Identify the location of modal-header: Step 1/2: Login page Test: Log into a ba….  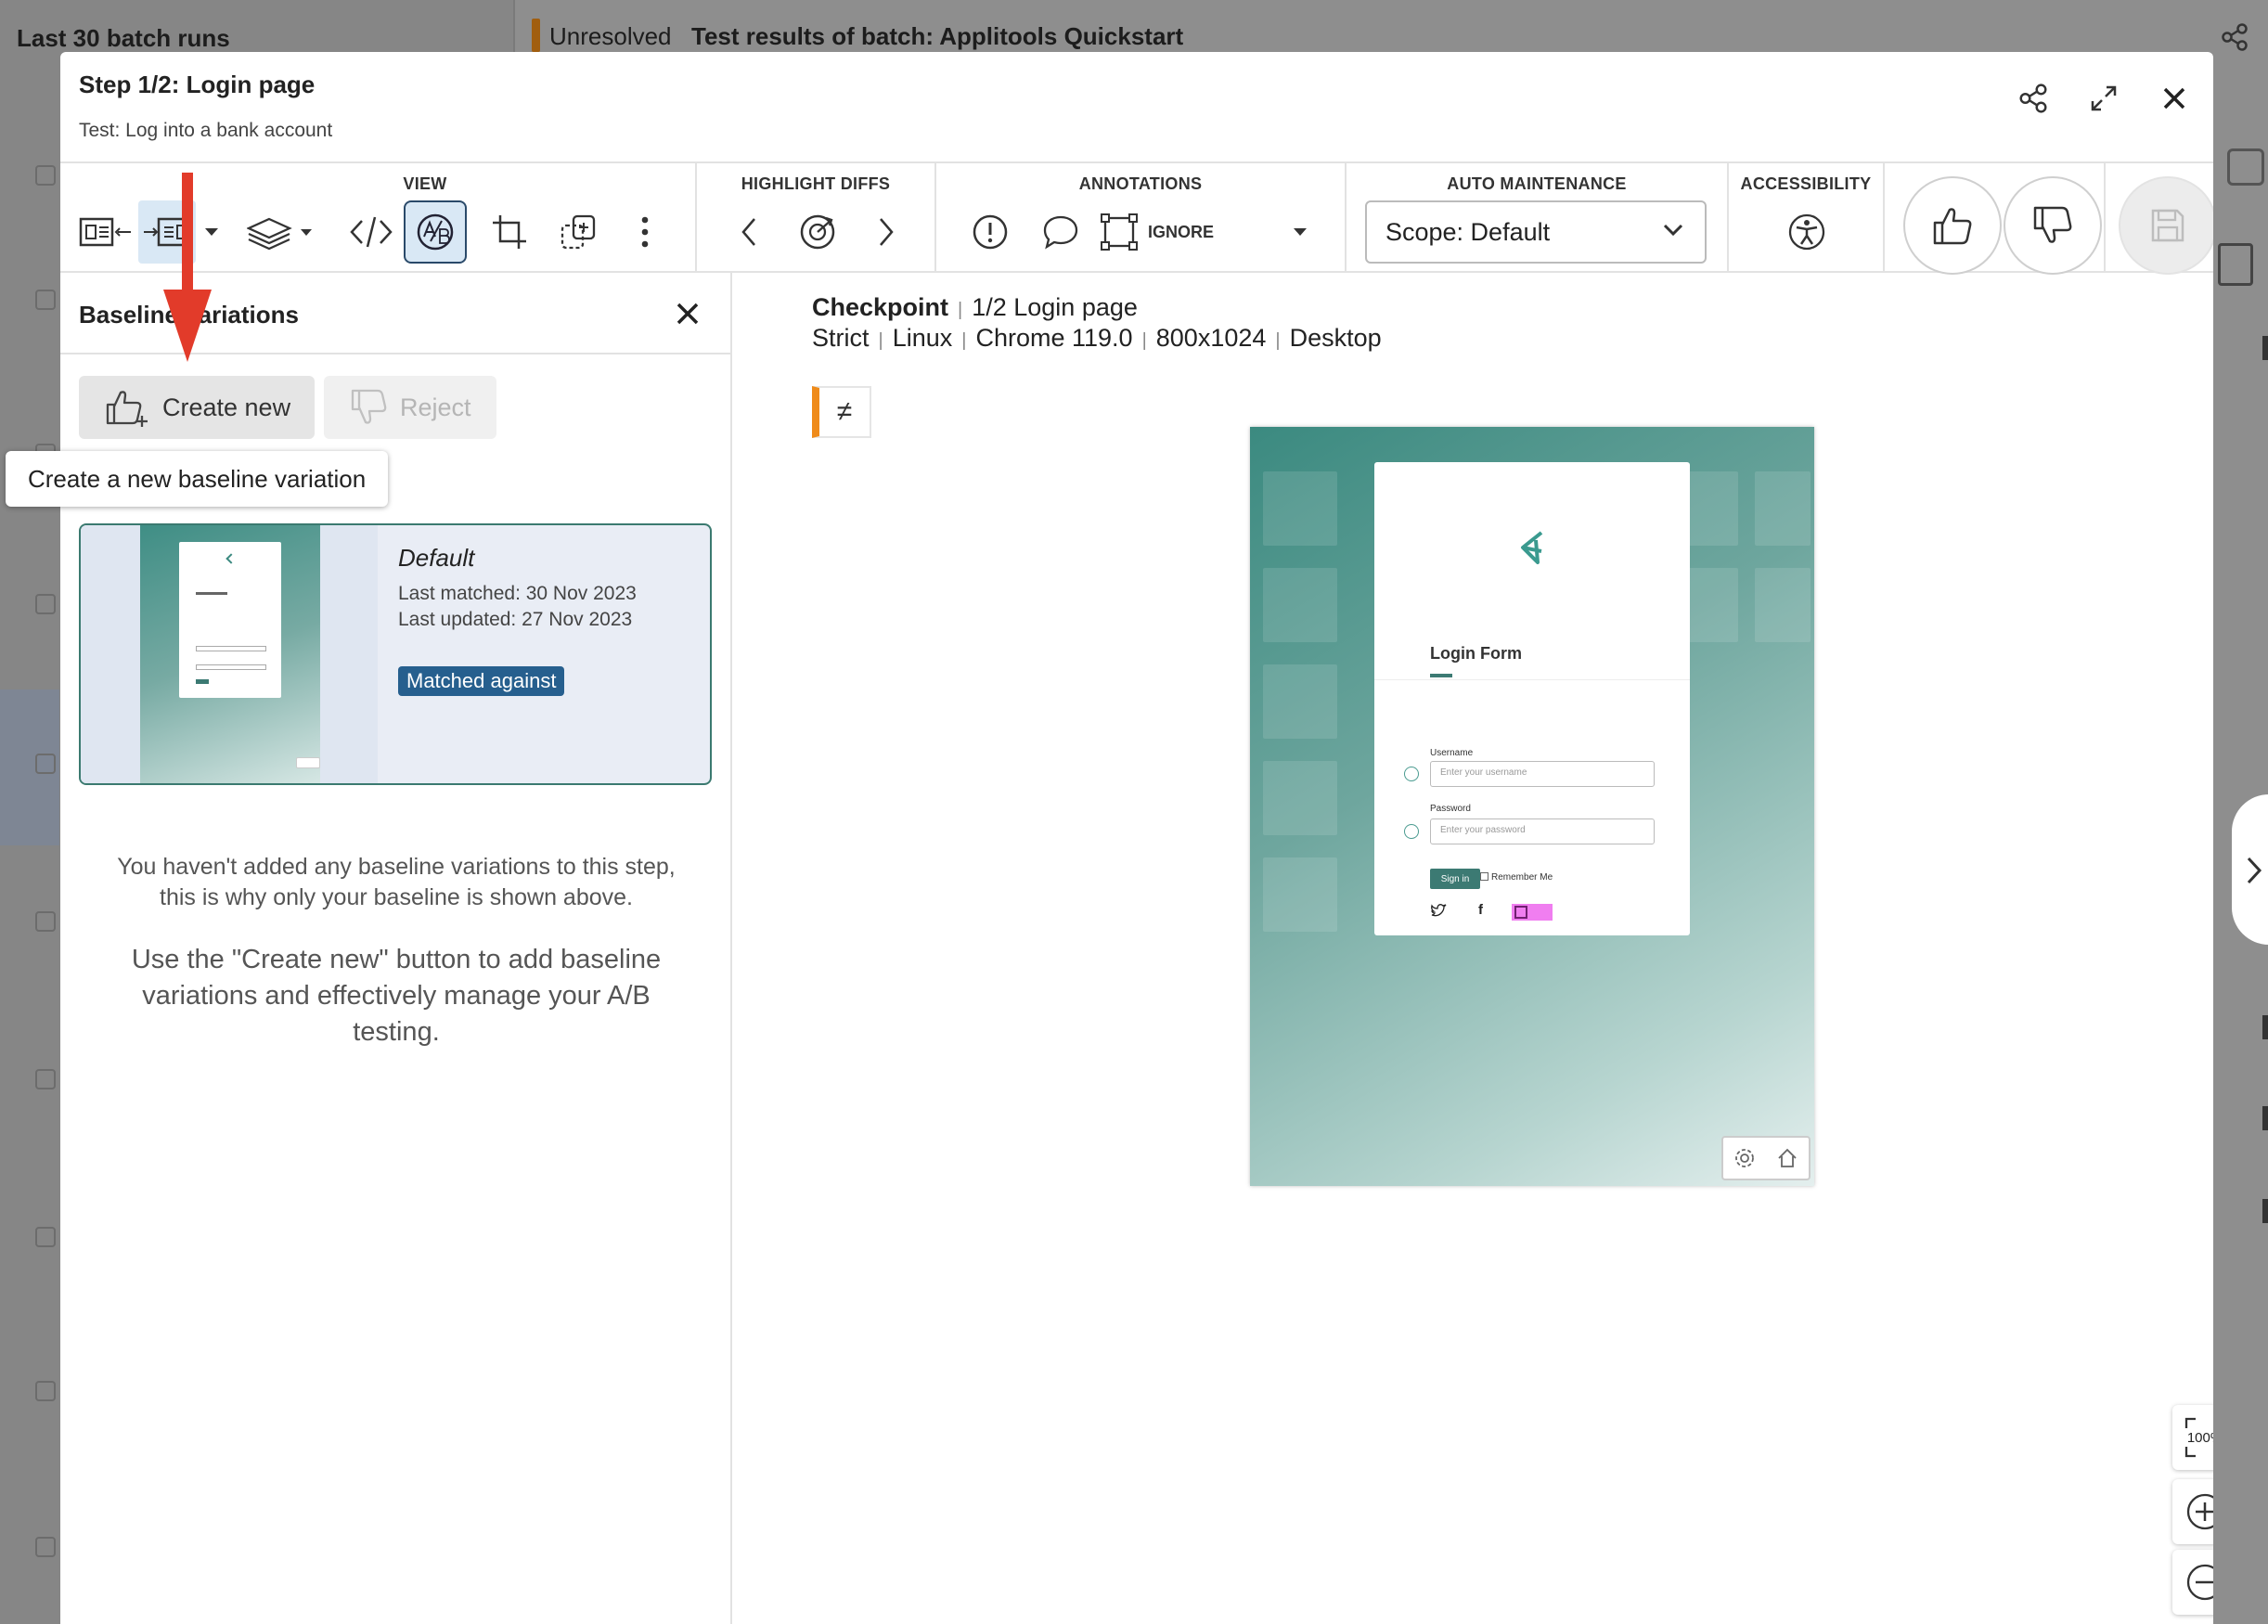
(1136, 108).